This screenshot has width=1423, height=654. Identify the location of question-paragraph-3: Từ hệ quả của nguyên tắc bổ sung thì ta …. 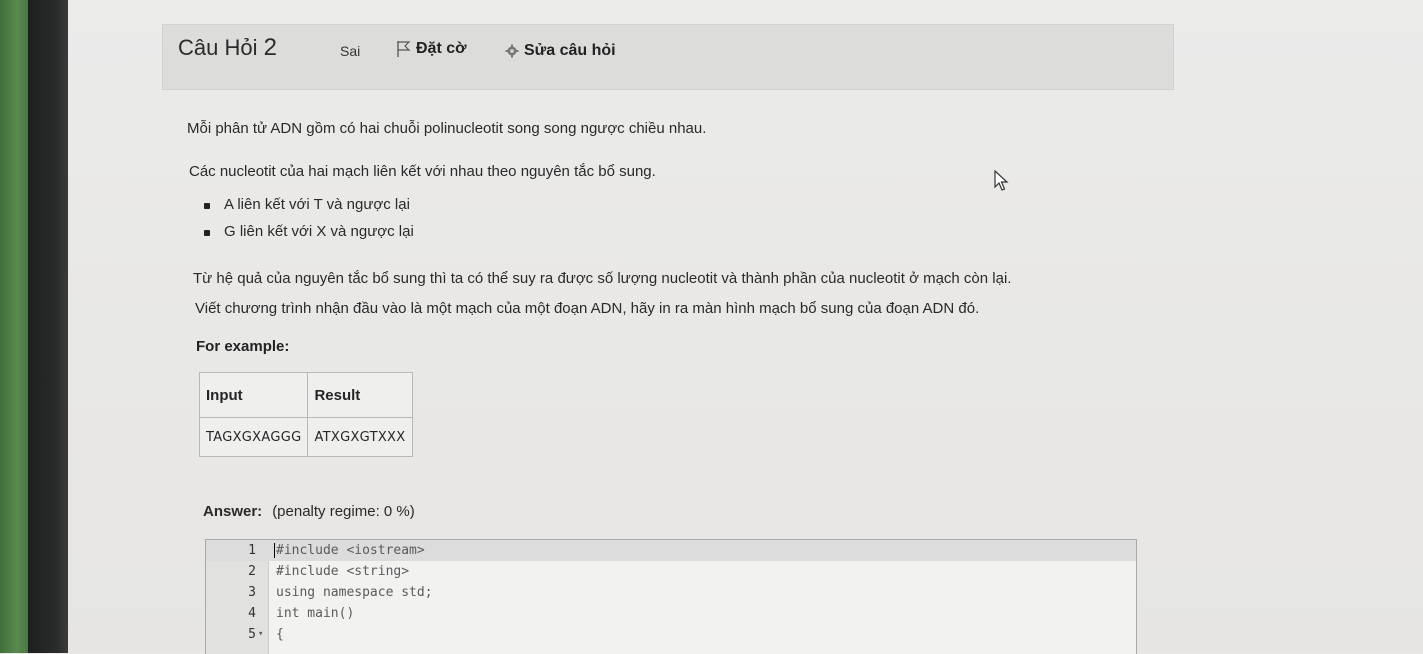
(602, 278).